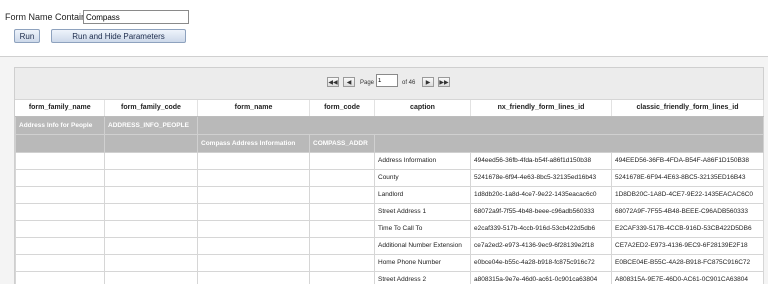  What do you see at coordinates (60, 108) in the screenshot?
I see `column-header: form_family_name` at bounding box center [60, 108].